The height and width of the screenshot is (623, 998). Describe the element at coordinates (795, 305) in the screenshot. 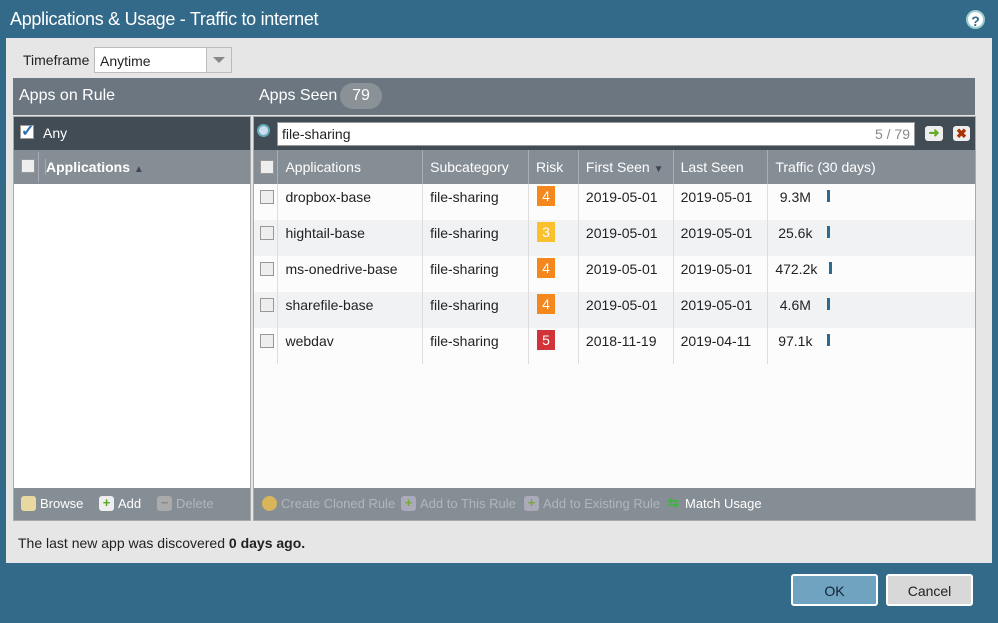

I see `traffic-value: 4.6M` at that location.